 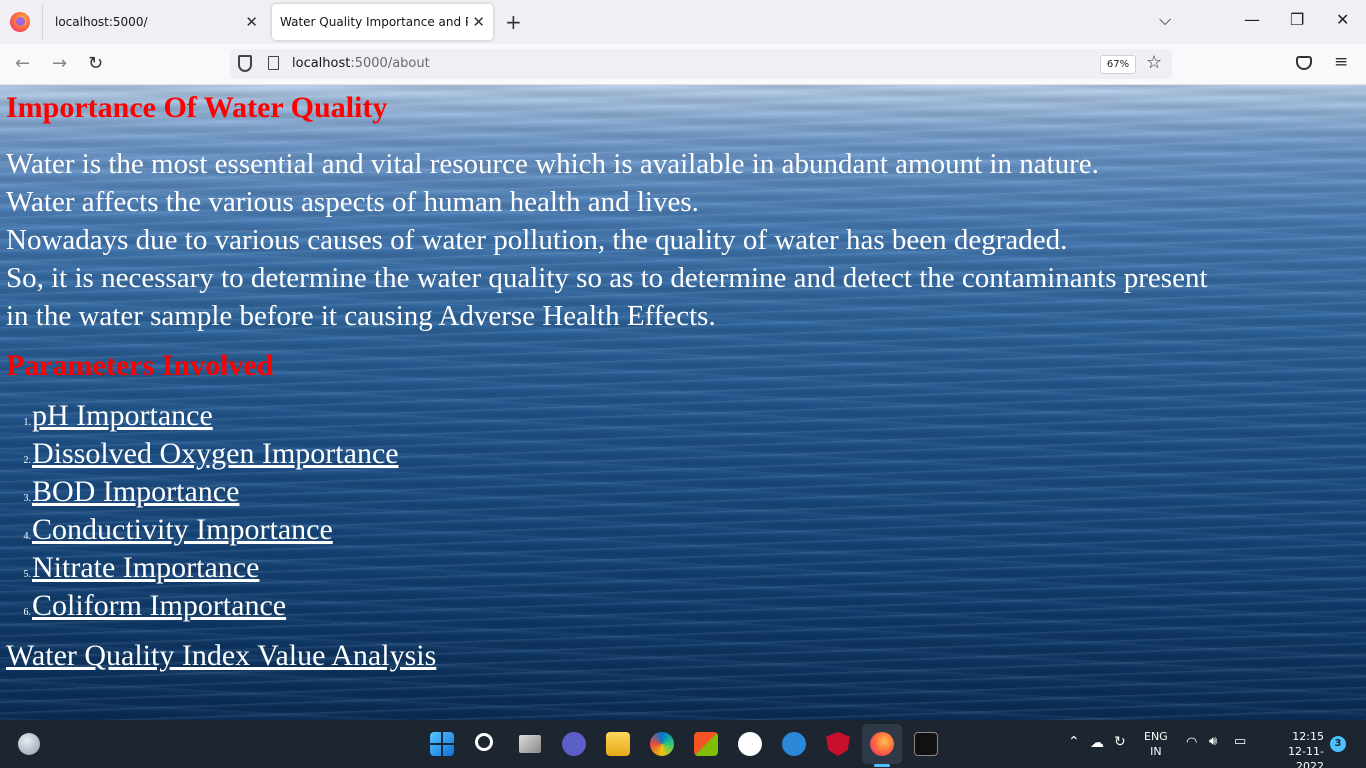 What do you see at coordinates (1252, 19) in the screenshot?
I see `minimize-icon: —` at bounding box center [1252, 19].